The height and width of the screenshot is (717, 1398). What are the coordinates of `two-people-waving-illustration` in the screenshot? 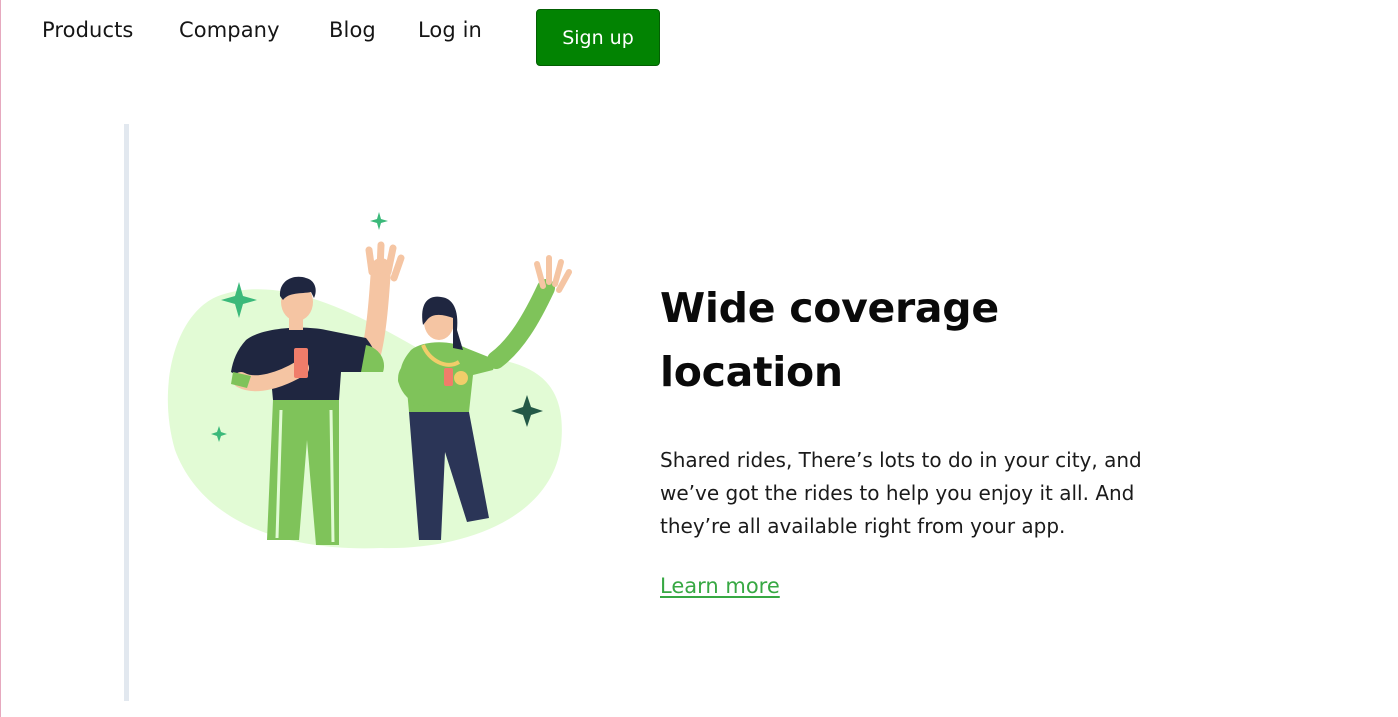 It's located at (369, 380).